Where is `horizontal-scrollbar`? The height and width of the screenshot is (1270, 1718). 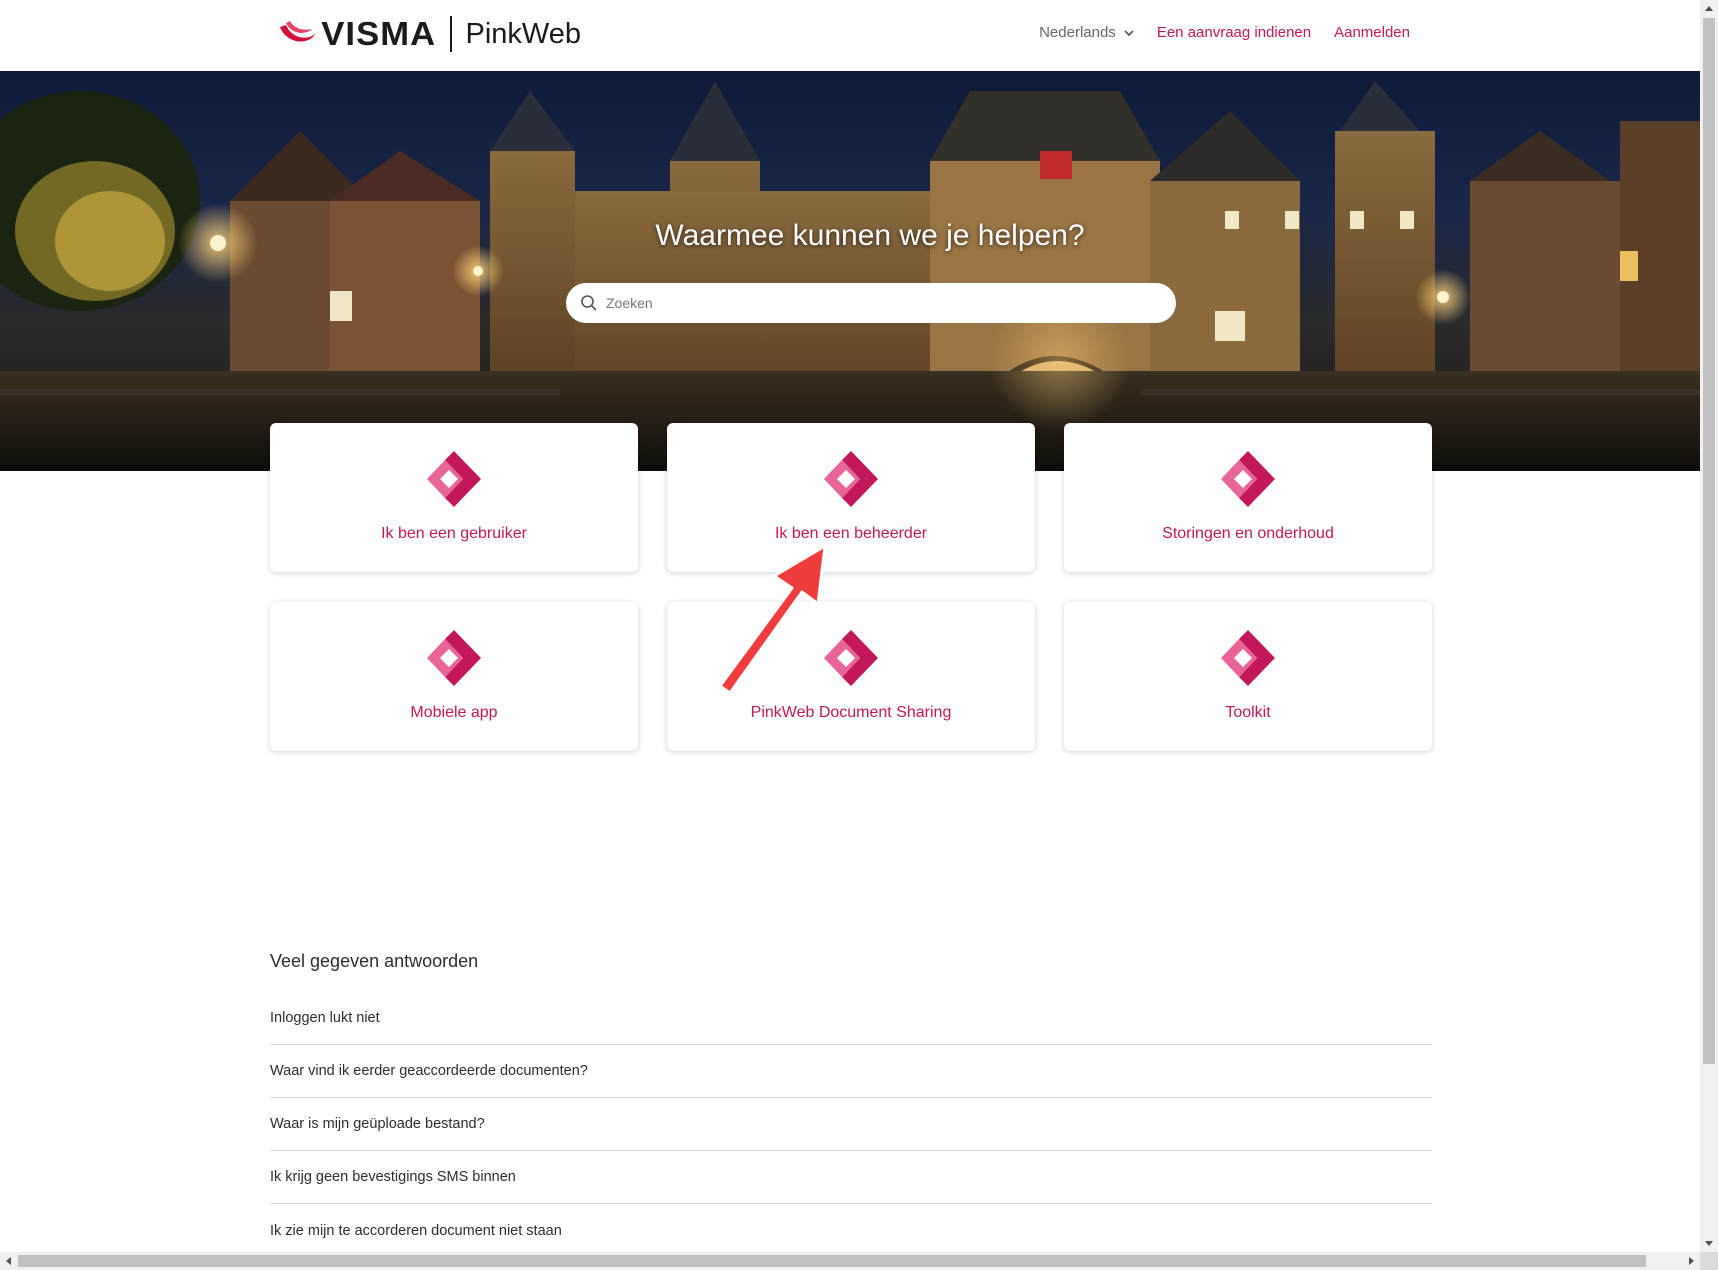 horizontal-scrollbar is located at coordinates (850, 1261).